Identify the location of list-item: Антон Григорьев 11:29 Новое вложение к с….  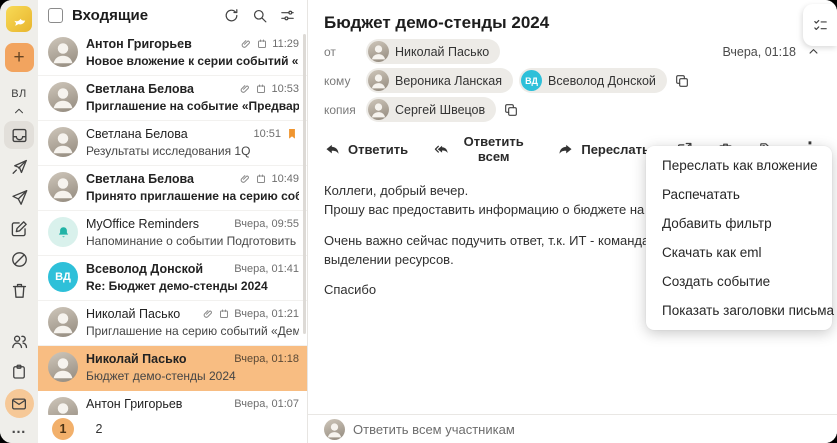
(172, 53).